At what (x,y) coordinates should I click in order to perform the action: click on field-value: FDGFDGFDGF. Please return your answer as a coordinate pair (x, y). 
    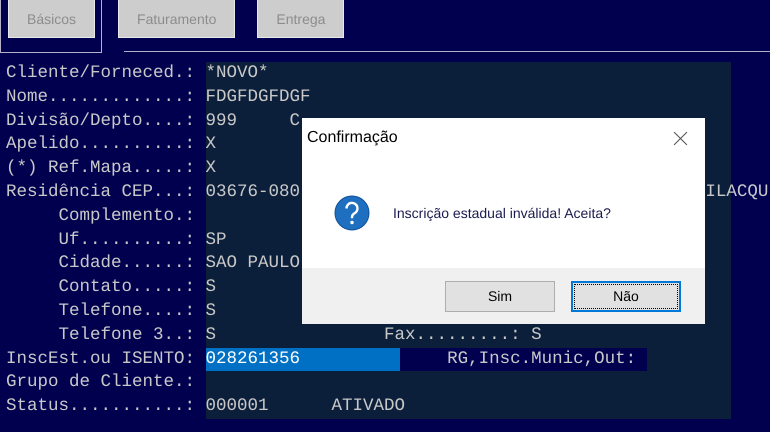
    Looking at the image, I should click on (258, 98).